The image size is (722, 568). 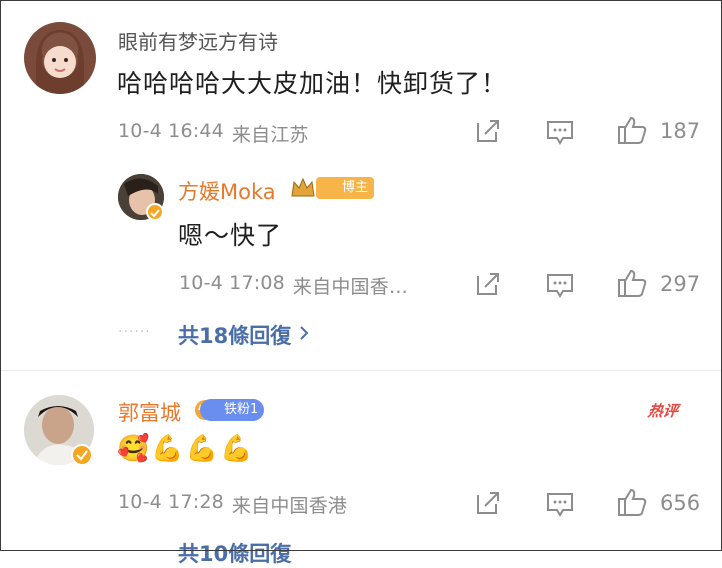 I want to click on like-count: 297, so click(x=680, y=284).